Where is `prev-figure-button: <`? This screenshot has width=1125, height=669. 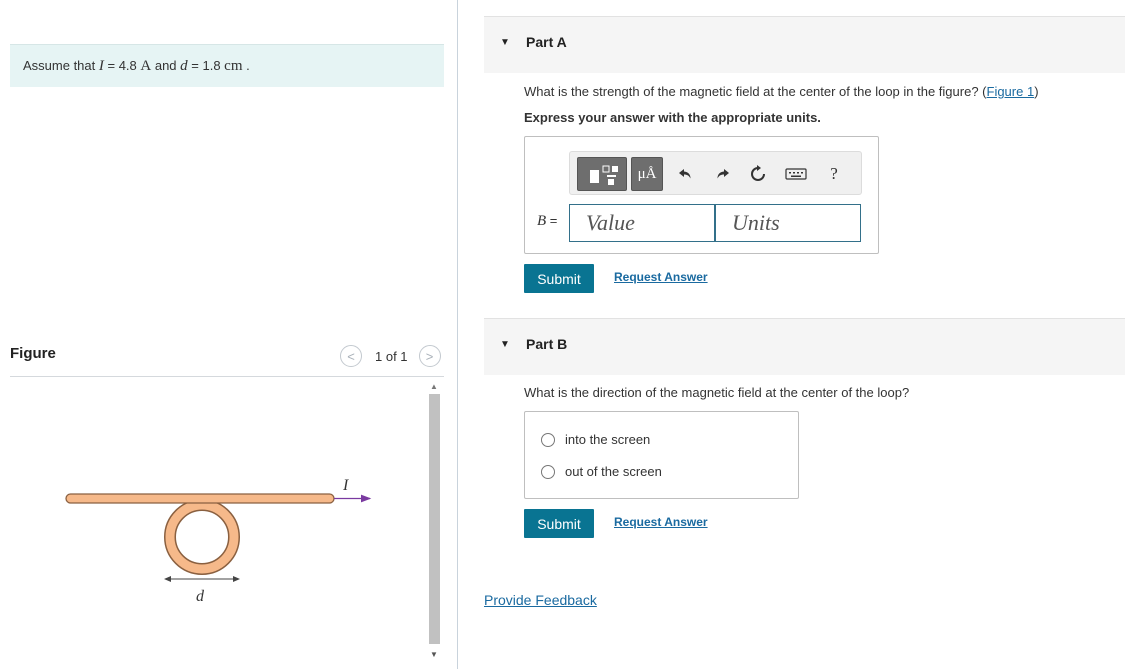
prev-figure-button: < is located at coordinates (351, 356).